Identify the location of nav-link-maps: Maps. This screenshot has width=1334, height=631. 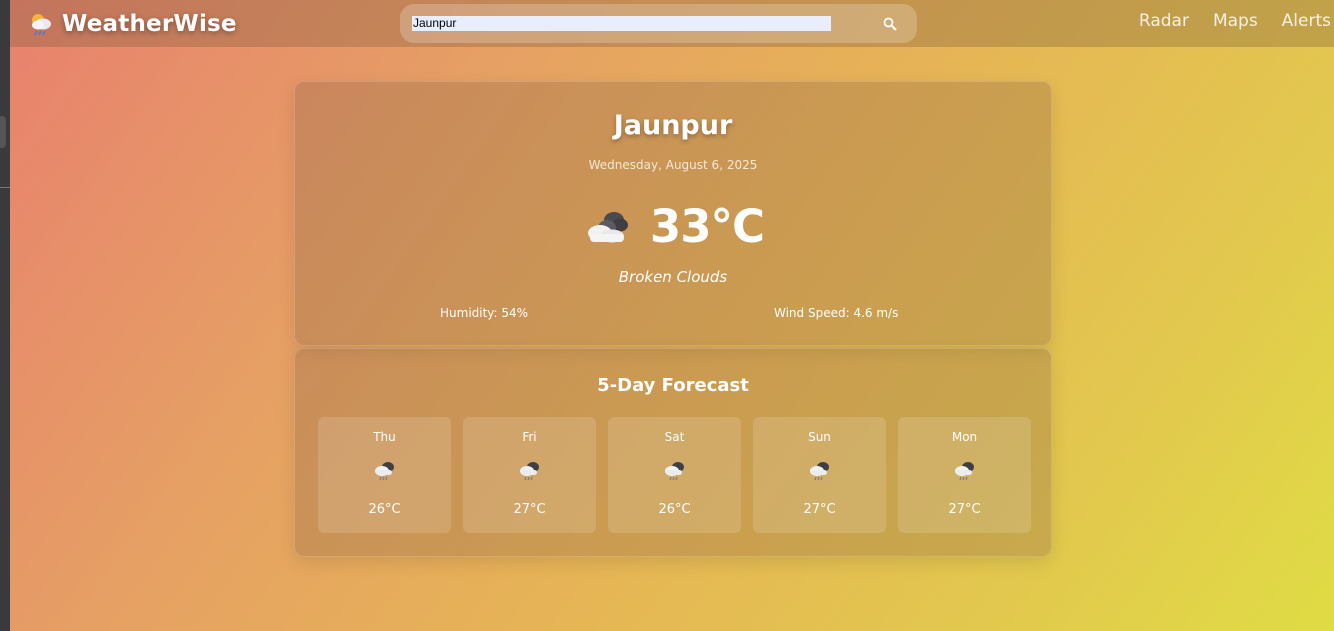
(1235, 21).